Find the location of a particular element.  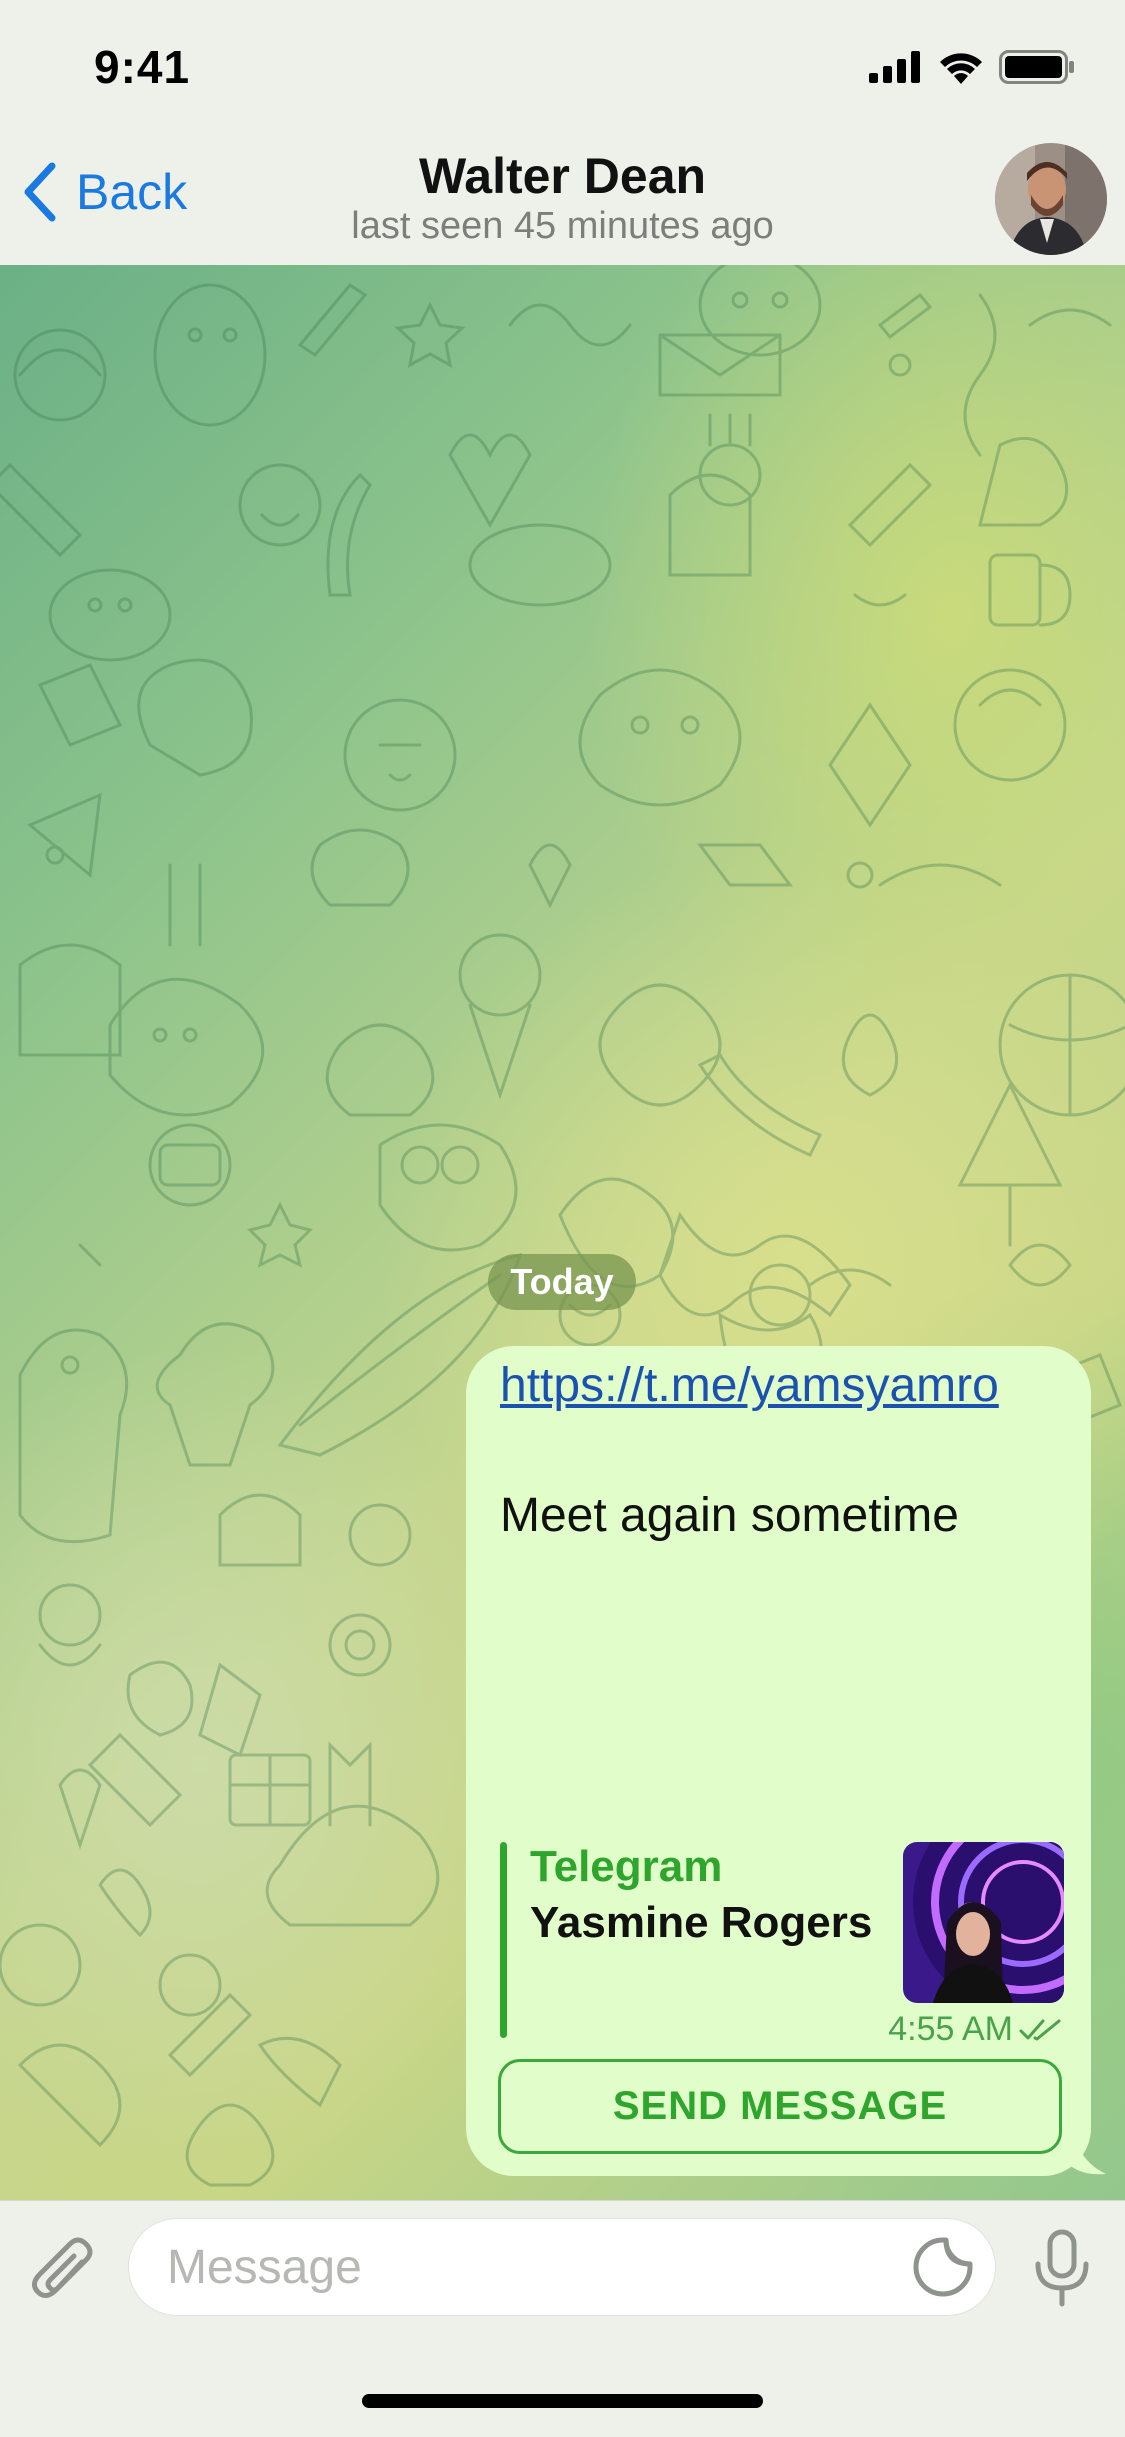

wifi-icon is located at coordinates (961, 68).